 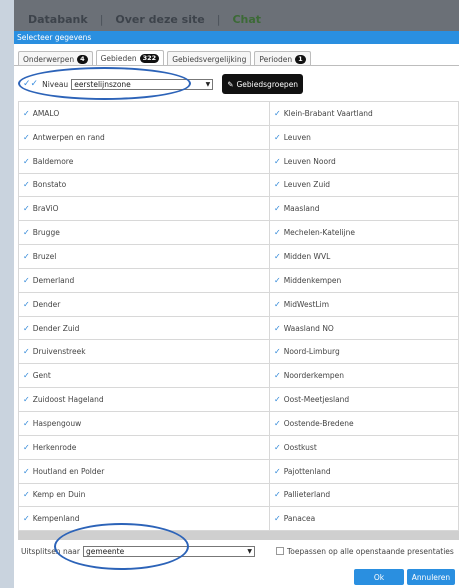 What do you see at coordinates (144, 495) in the screenshot?
I see `area-item: ✓ Kemp en Duin` at bounding box center [144, 495].